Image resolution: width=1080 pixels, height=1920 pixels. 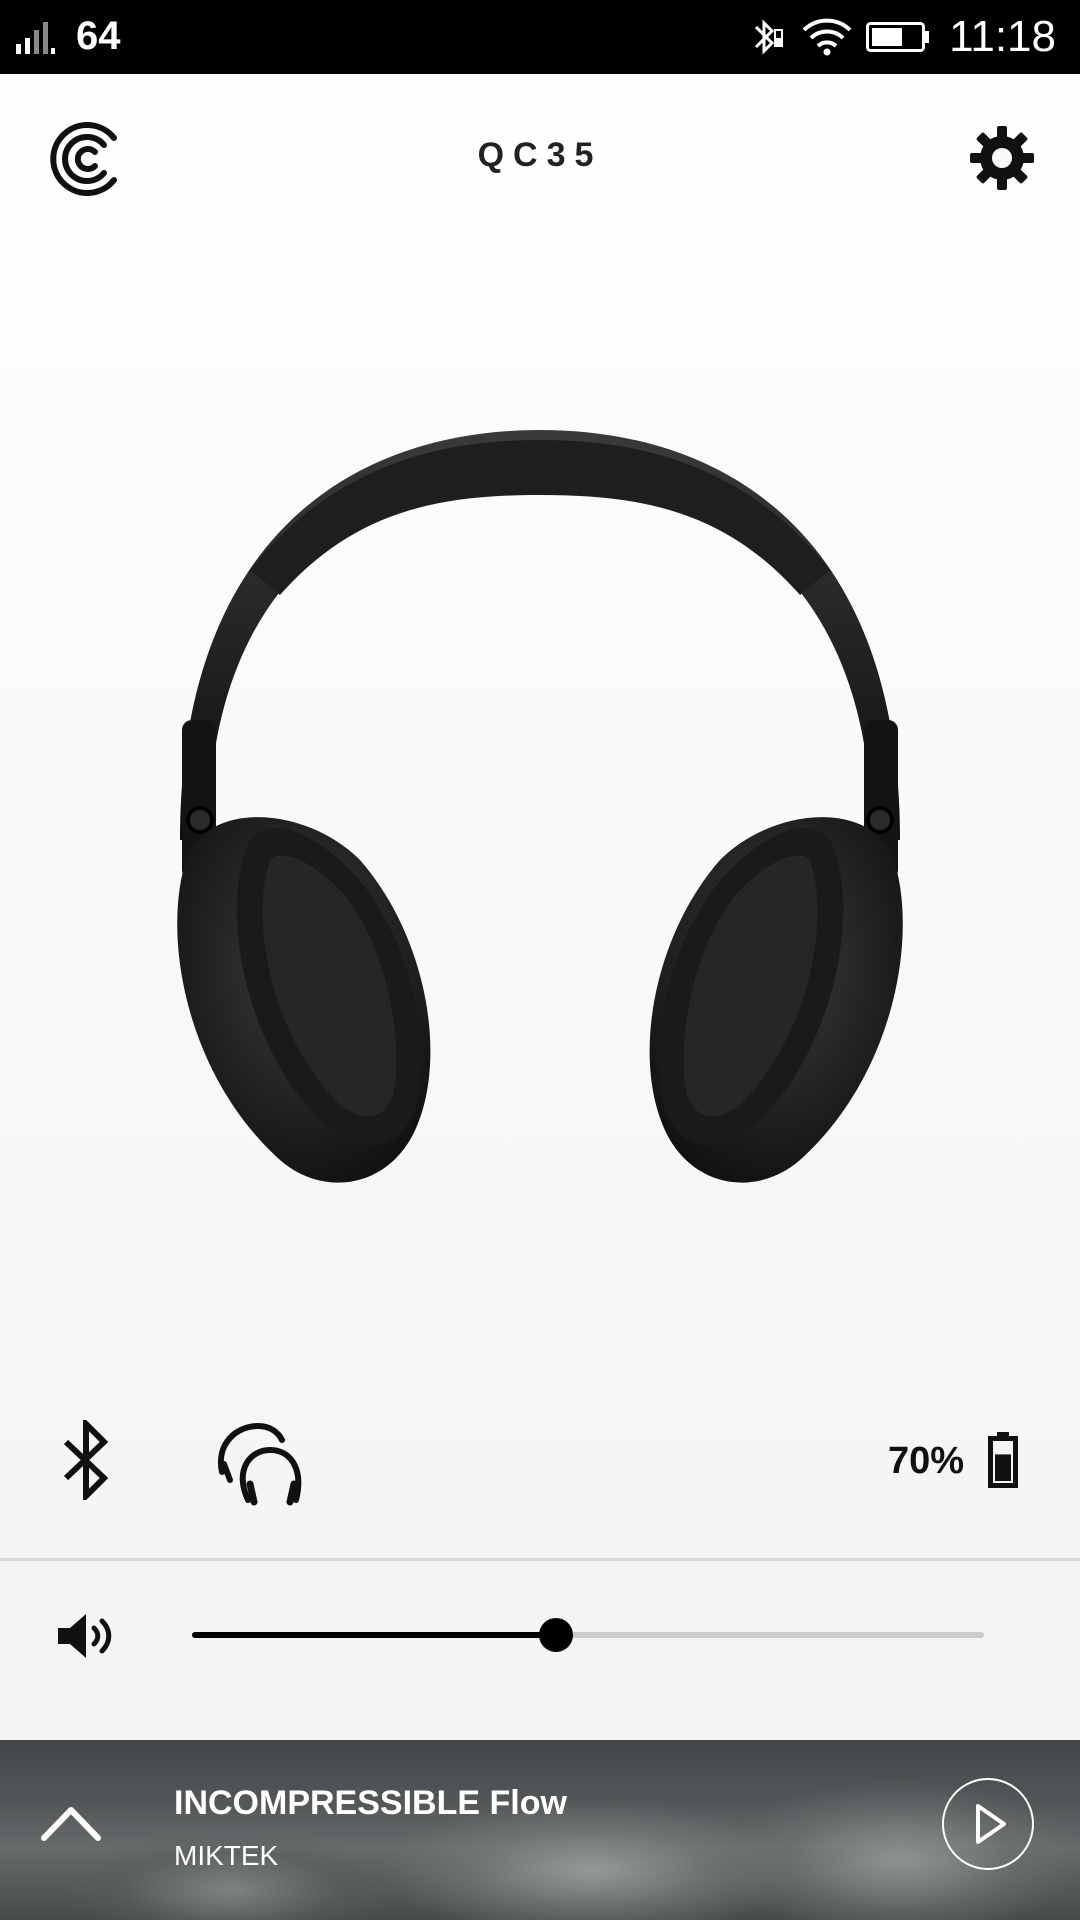 I want to click on volume-slider-thumb, so click(x=556, y=1635).